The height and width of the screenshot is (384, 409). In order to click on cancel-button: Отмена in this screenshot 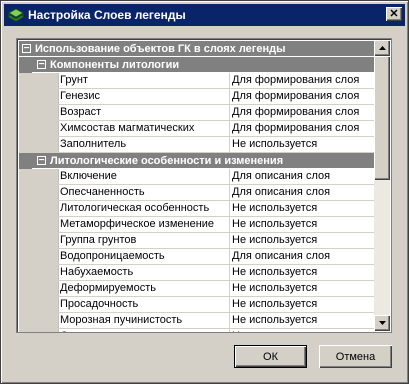, I will do `click(355, 356)`.